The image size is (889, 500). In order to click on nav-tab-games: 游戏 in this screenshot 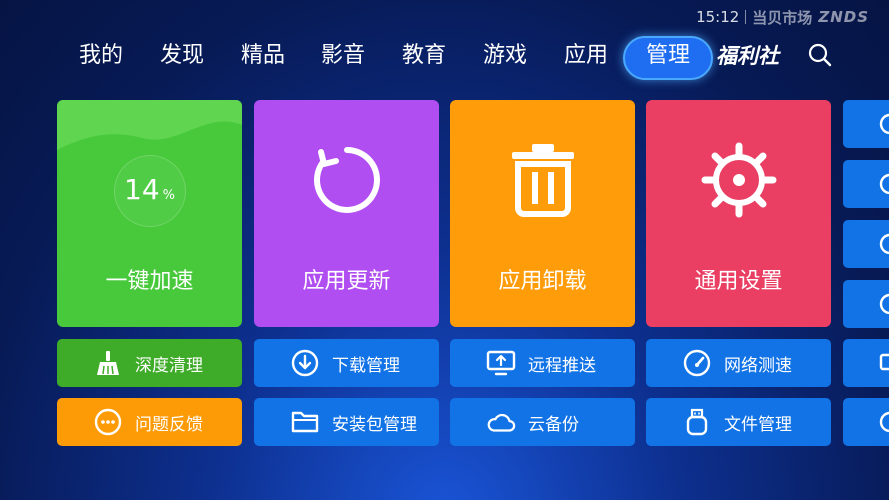, I will do `click(505, 56)`.